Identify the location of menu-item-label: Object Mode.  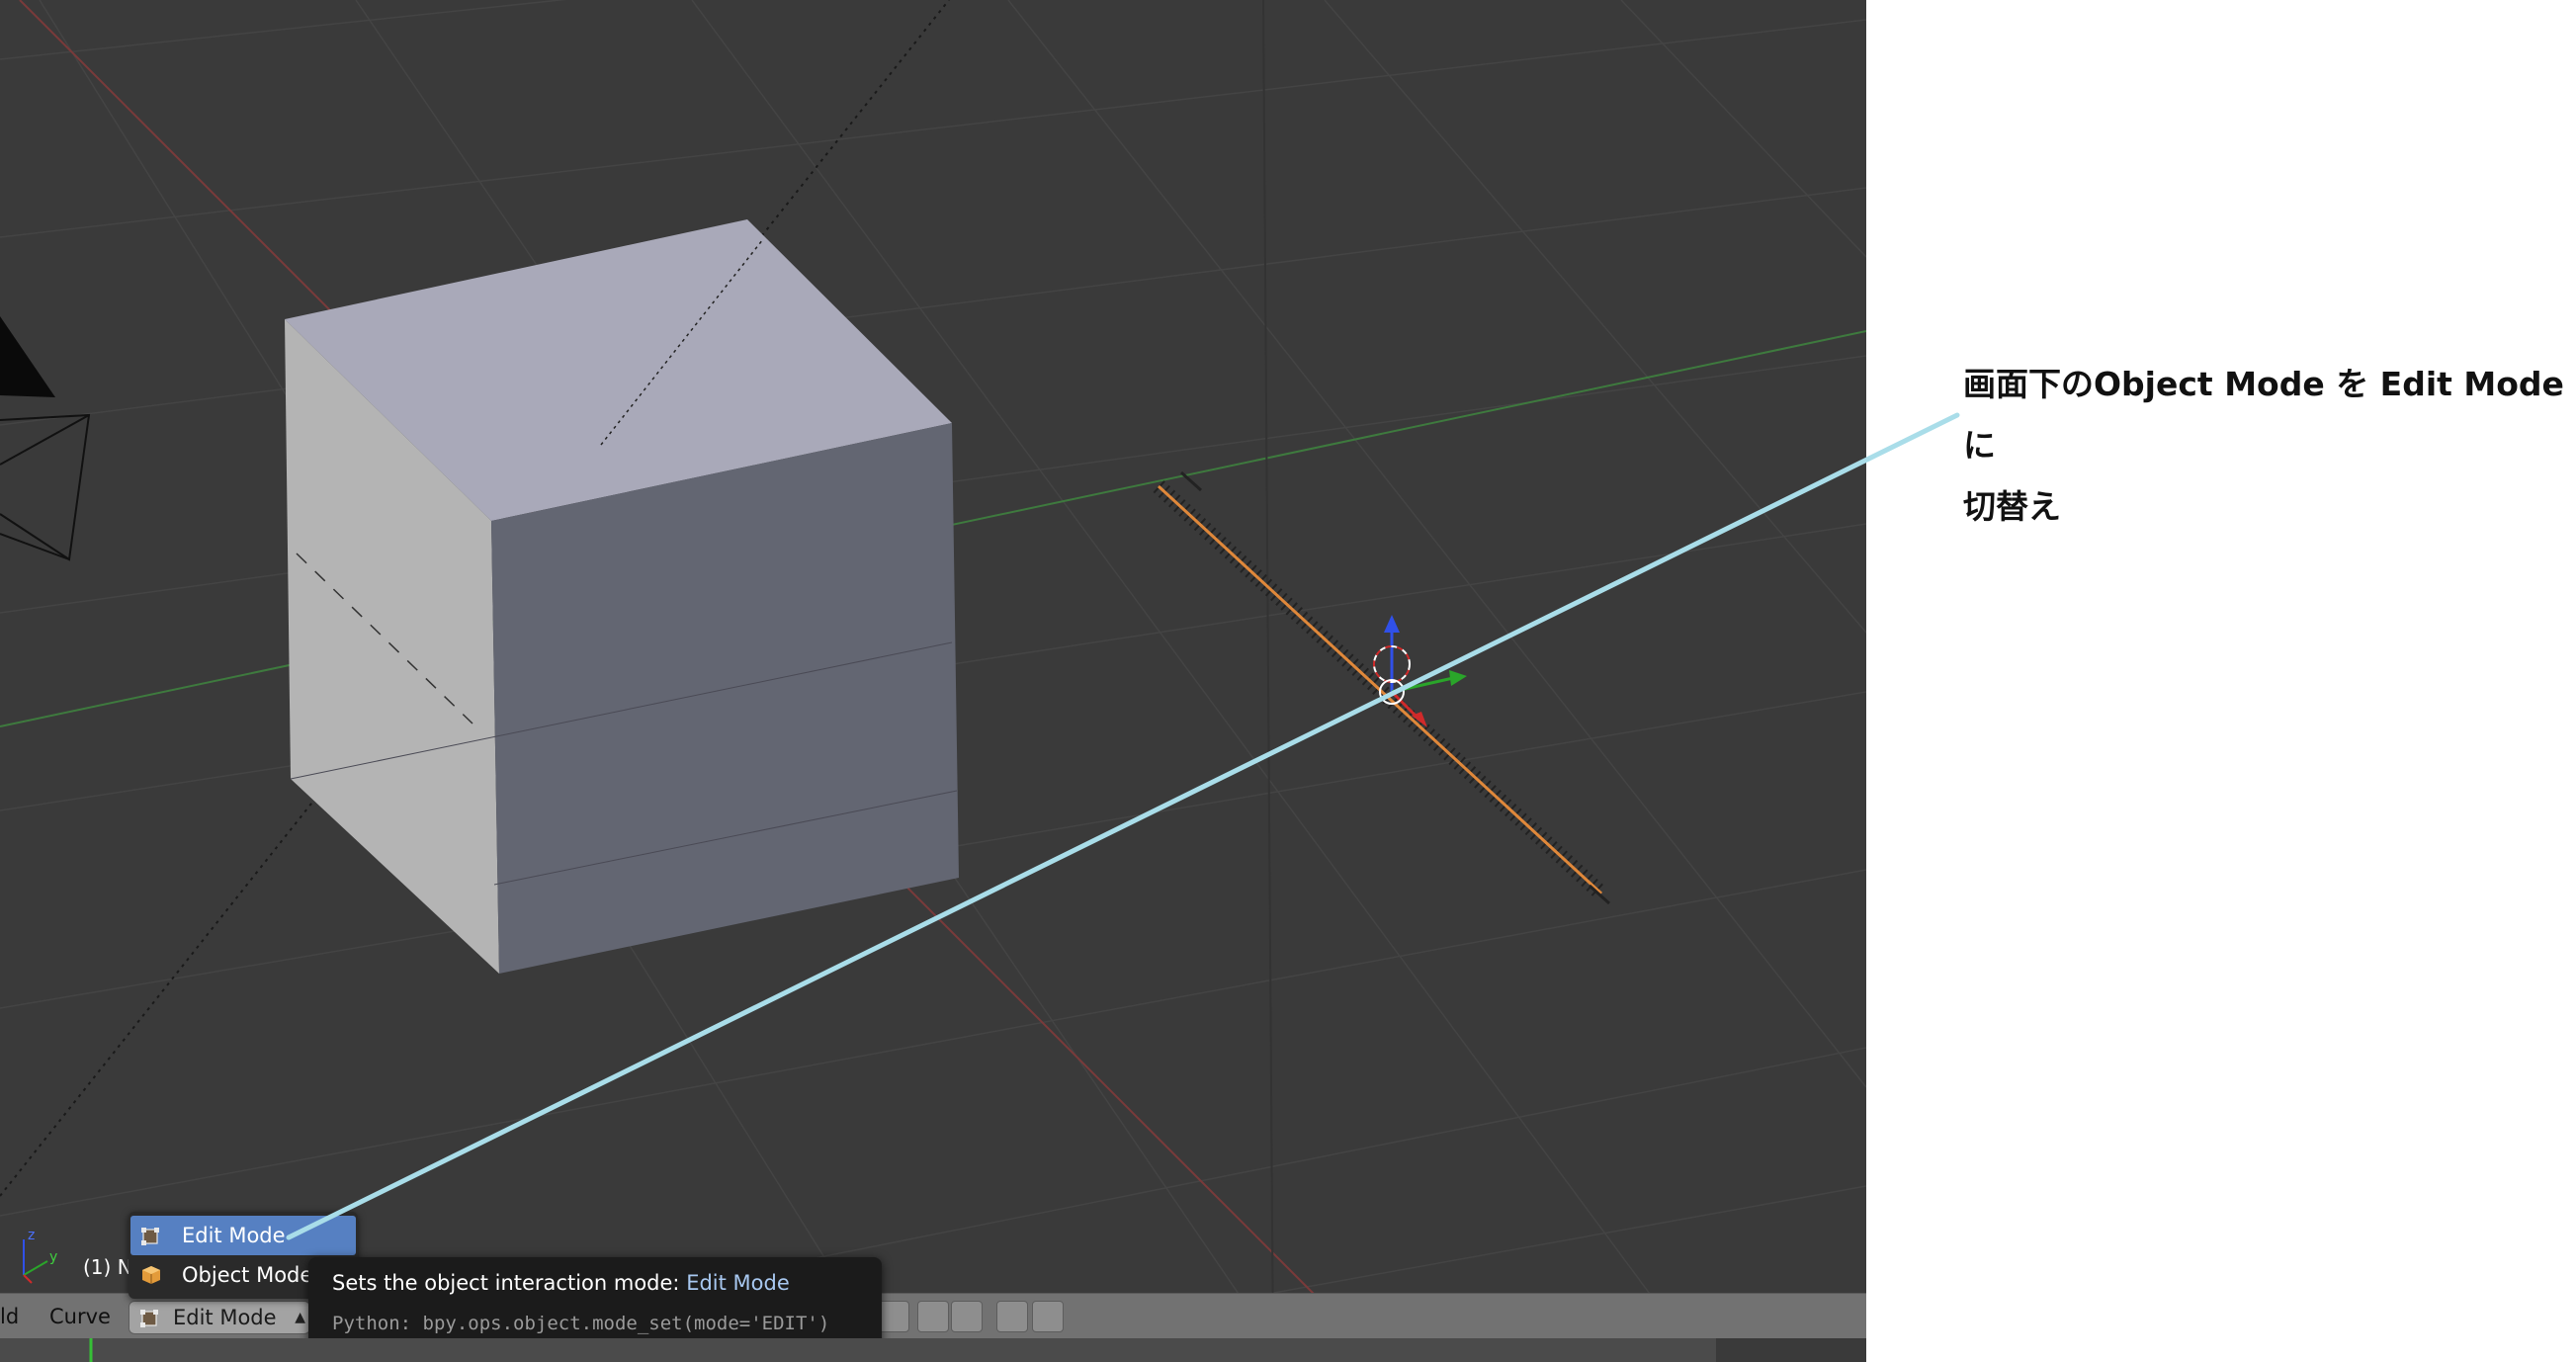
(247, 1275).